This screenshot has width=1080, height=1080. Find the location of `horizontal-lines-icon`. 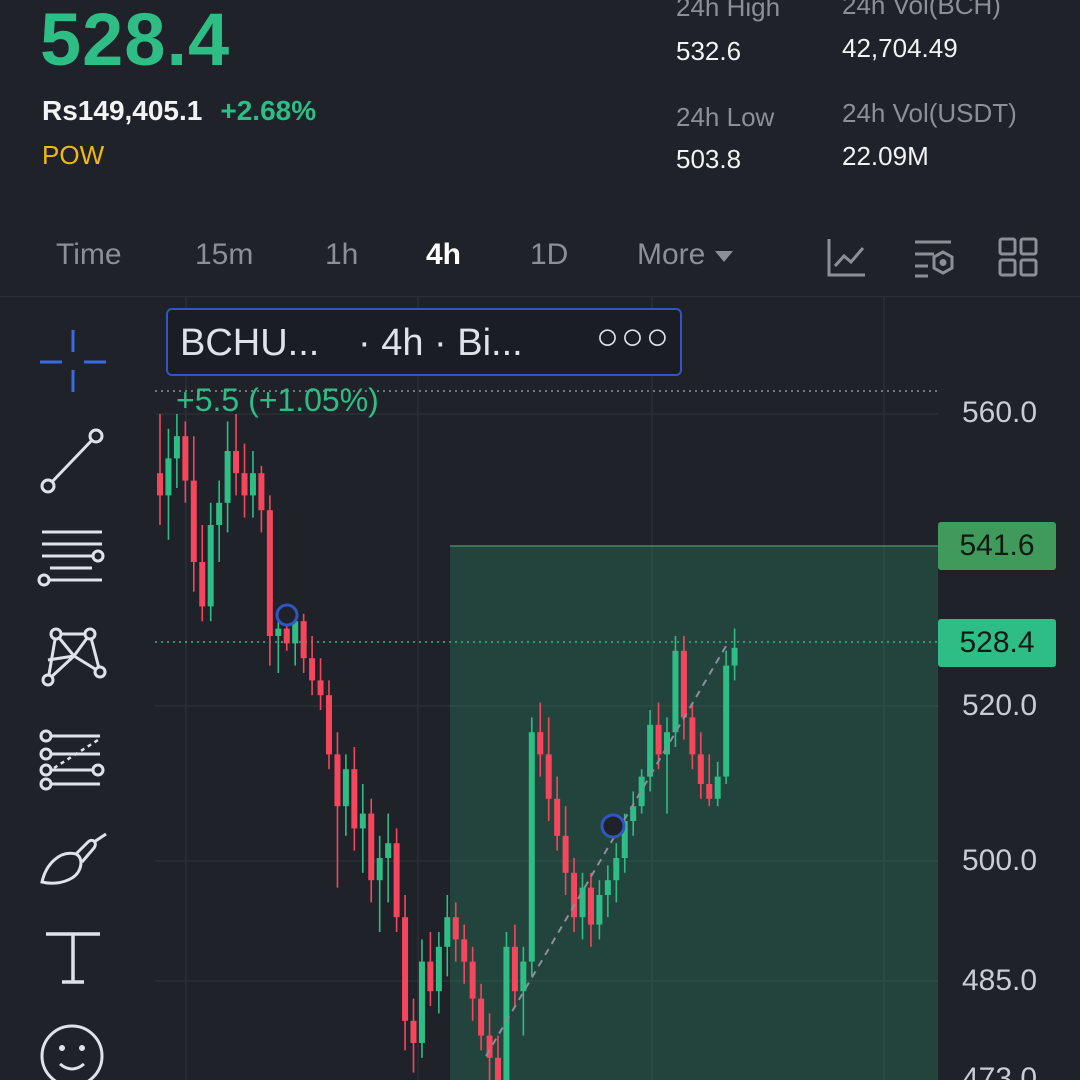

horizontal-lines-icon is located at coordinates (73, 557).